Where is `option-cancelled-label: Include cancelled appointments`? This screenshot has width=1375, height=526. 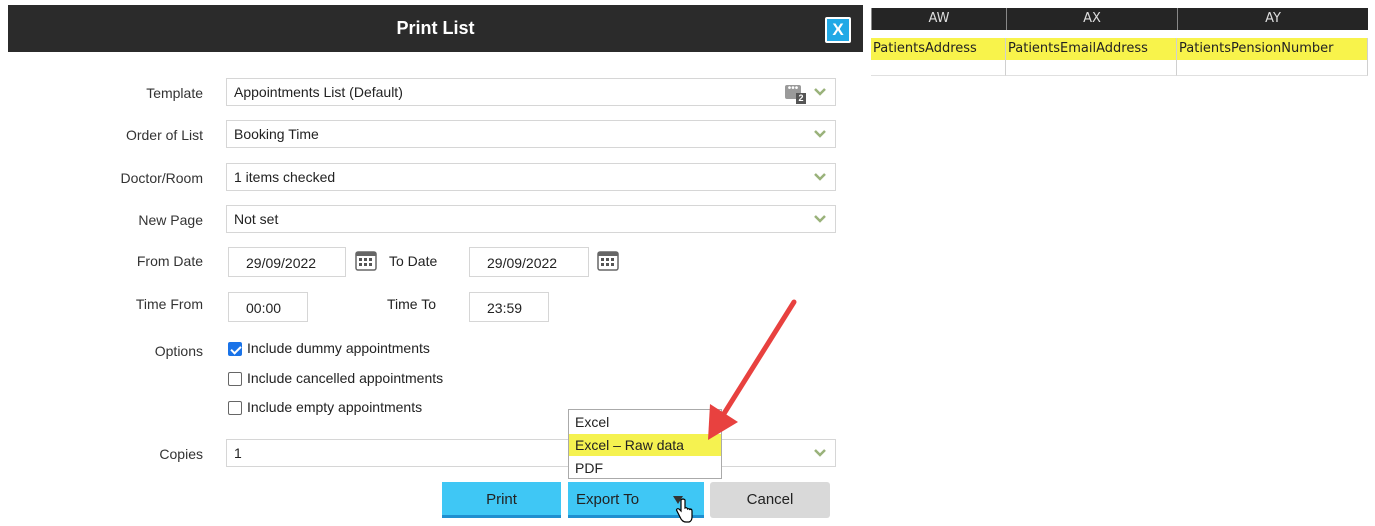 option-cancelled-label: Include cancelled appointments is located at coordinates (345, 378).